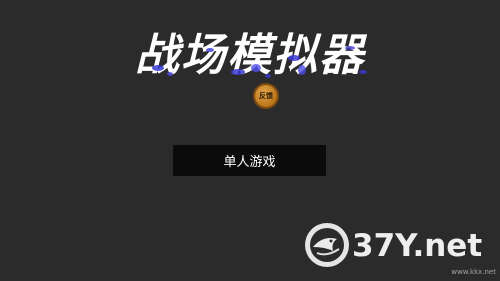 This screenshot has width=500, height=281. I want to click on single-player-button: 单人游戏, so click(249, 160).